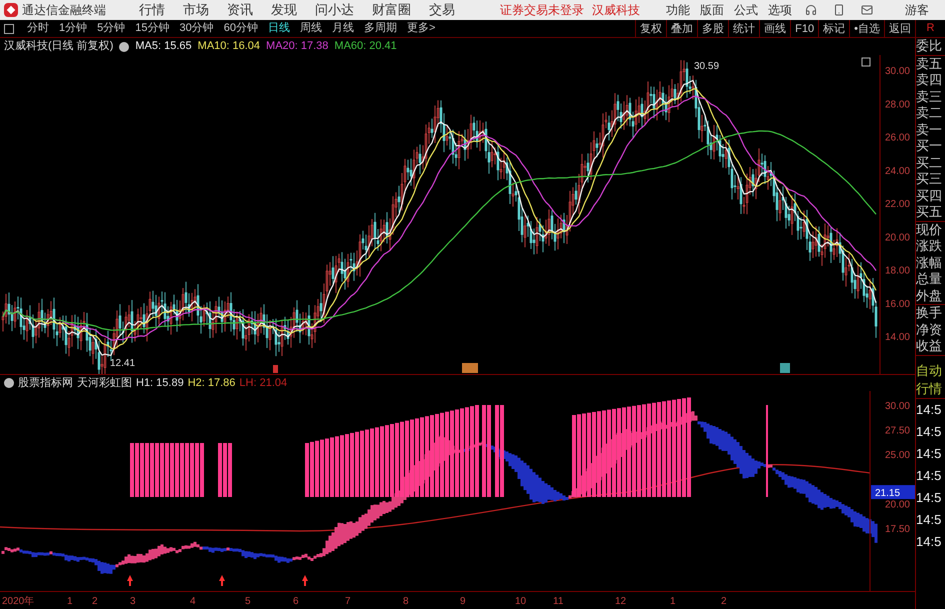 This screenshot has width=945, height=609. I want to click on corner-label: R, so click(930, 28).